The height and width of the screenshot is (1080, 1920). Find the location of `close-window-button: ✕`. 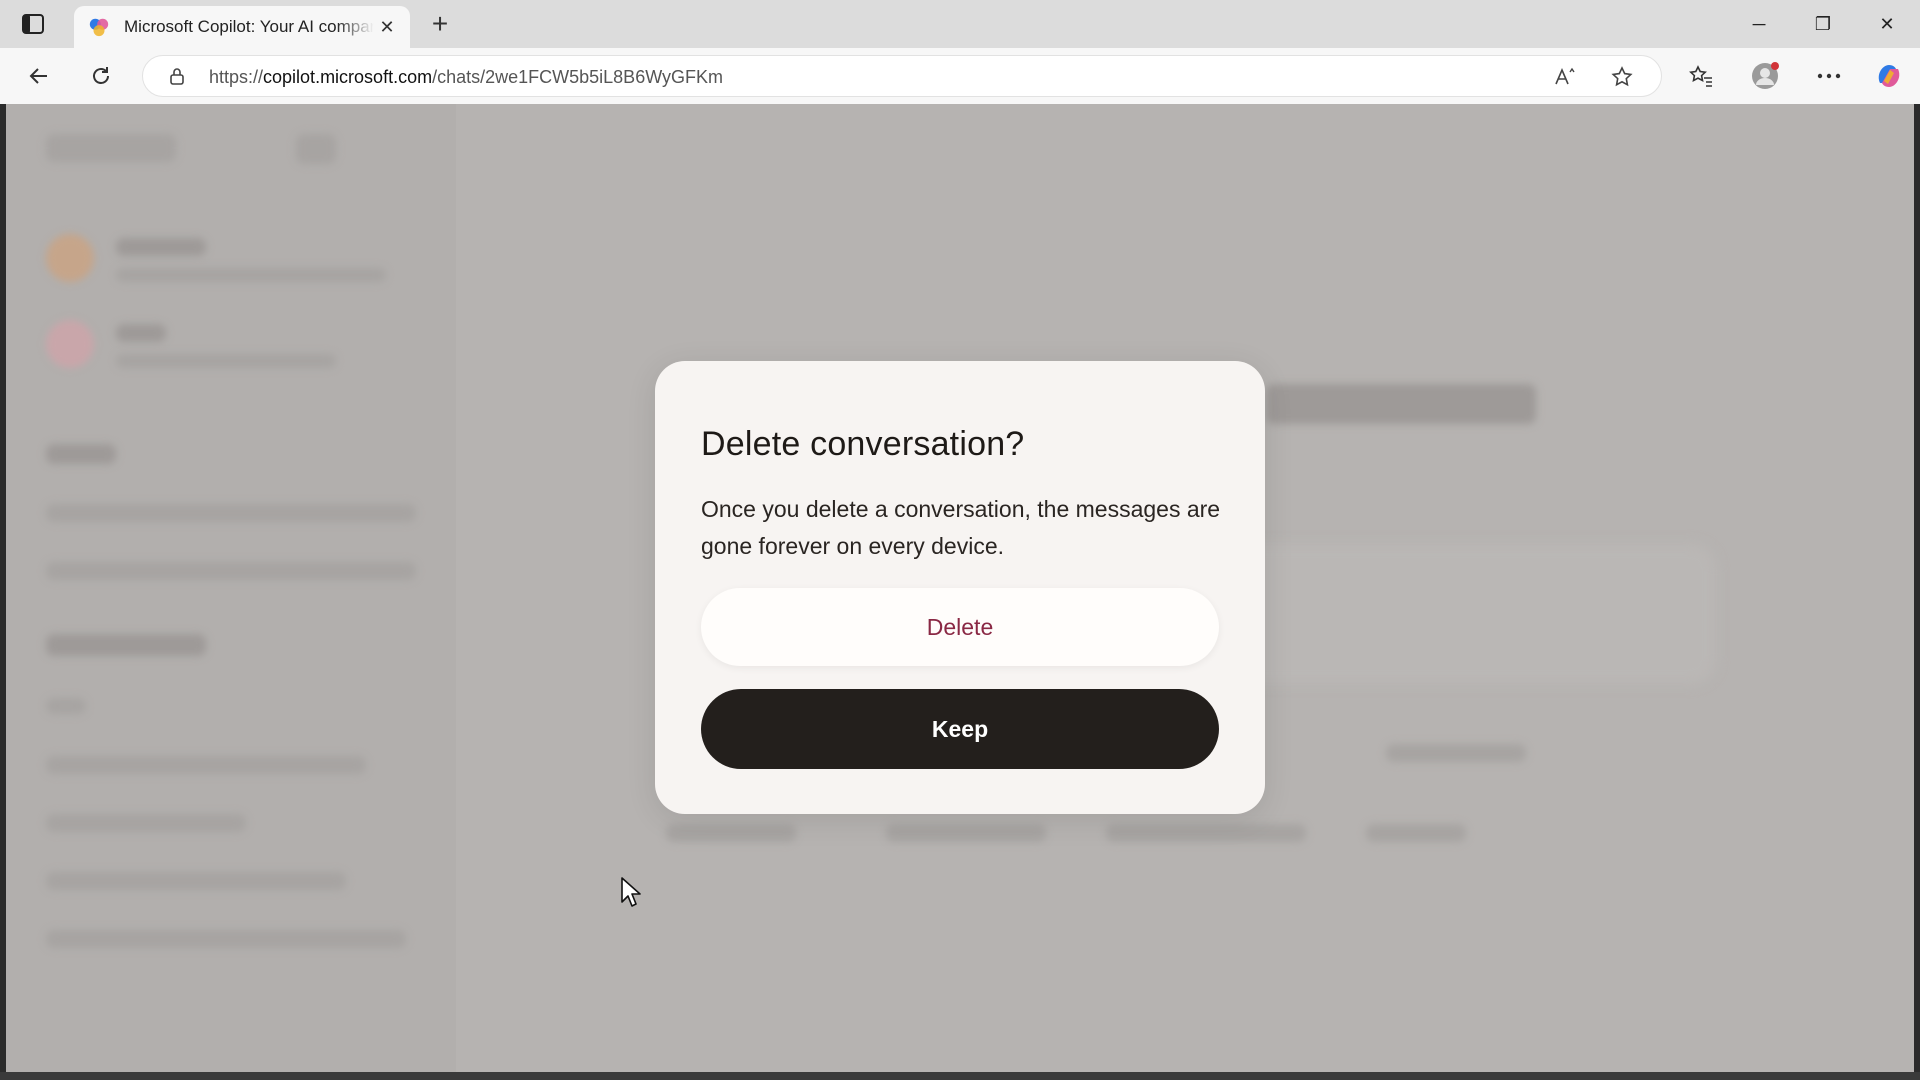

close-window-button: ✕ is located at coordinates (1887, 24).